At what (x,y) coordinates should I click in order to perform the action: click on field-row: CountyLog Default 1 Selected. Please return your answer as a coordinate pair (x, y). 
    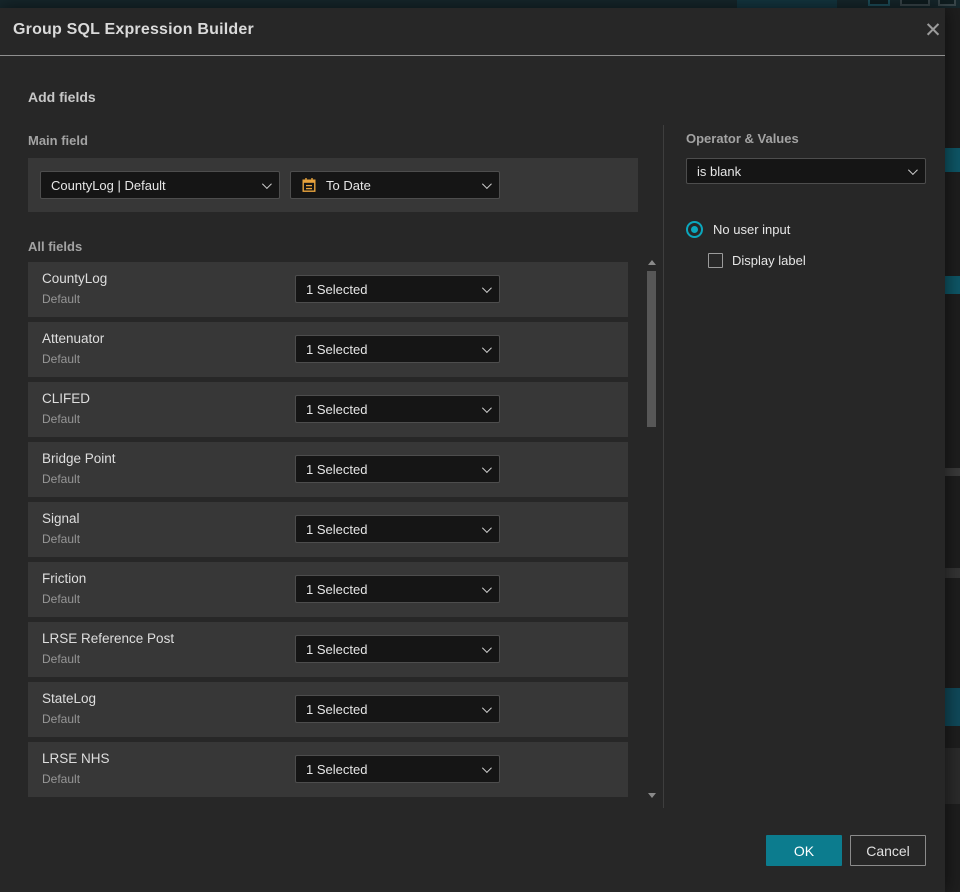
    Looking at the image, I should click on (328, 289).